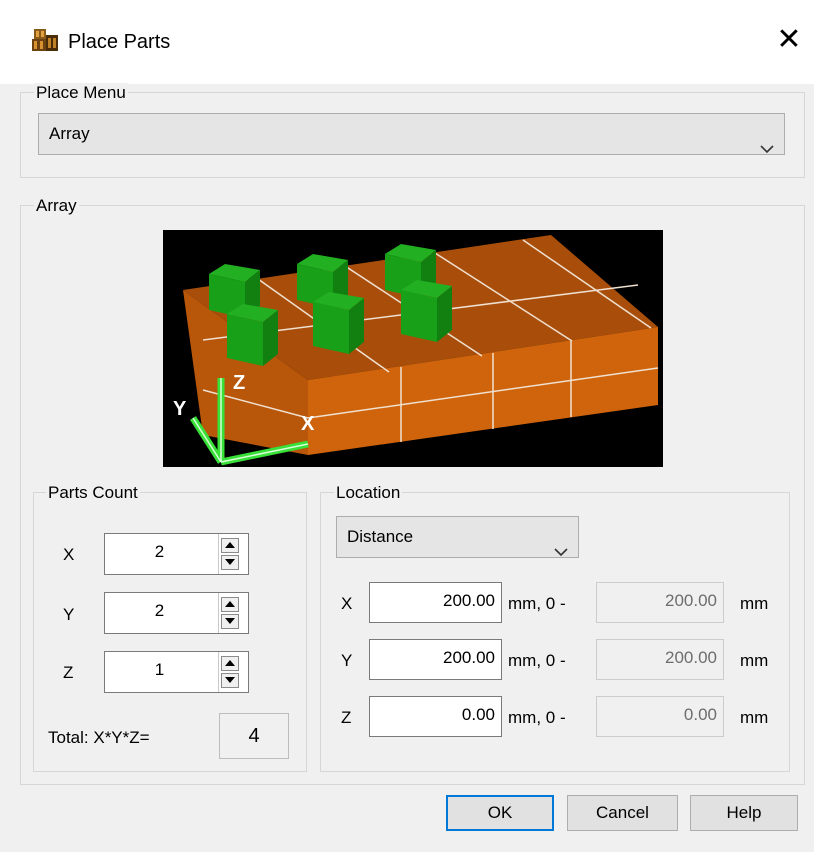  What do you see at coordinates (233, 672) in the screenshot?
I see `parts-count-z-spinner` at bounding box center [233, 672].